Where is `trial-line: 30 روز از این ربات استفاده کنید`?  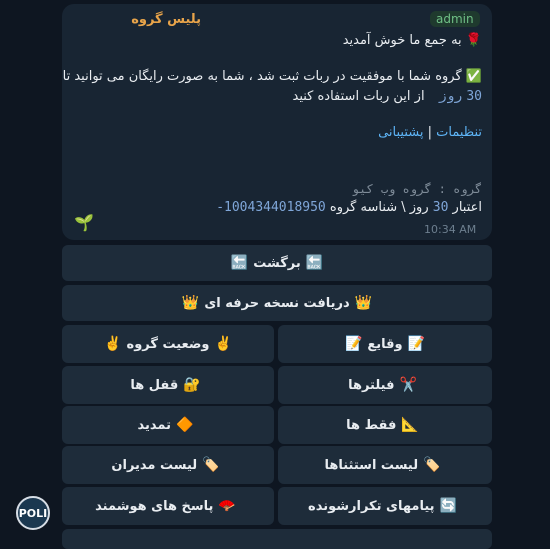 trial-line: 30 روز از این ربات استفاده کنید is located at coordinates (388, 96).